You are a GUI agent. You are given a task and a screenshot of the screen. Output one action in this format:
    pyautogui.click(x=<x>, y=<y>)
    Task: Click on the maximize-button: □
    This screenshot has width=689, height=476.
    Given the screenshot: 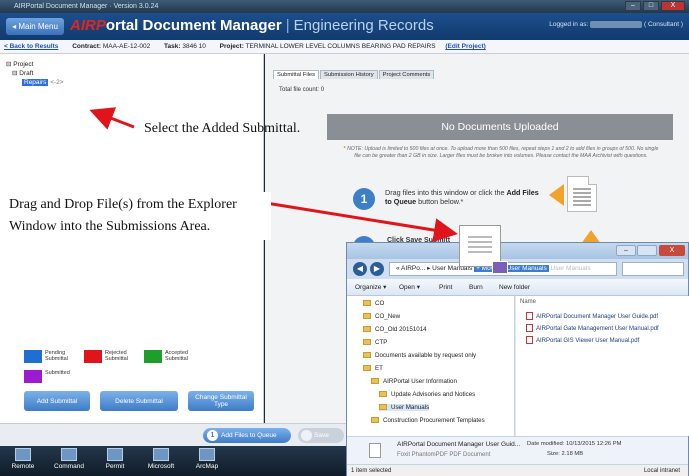 What is the action you would take?
    pyautogui.click(x=651, y=6)
    